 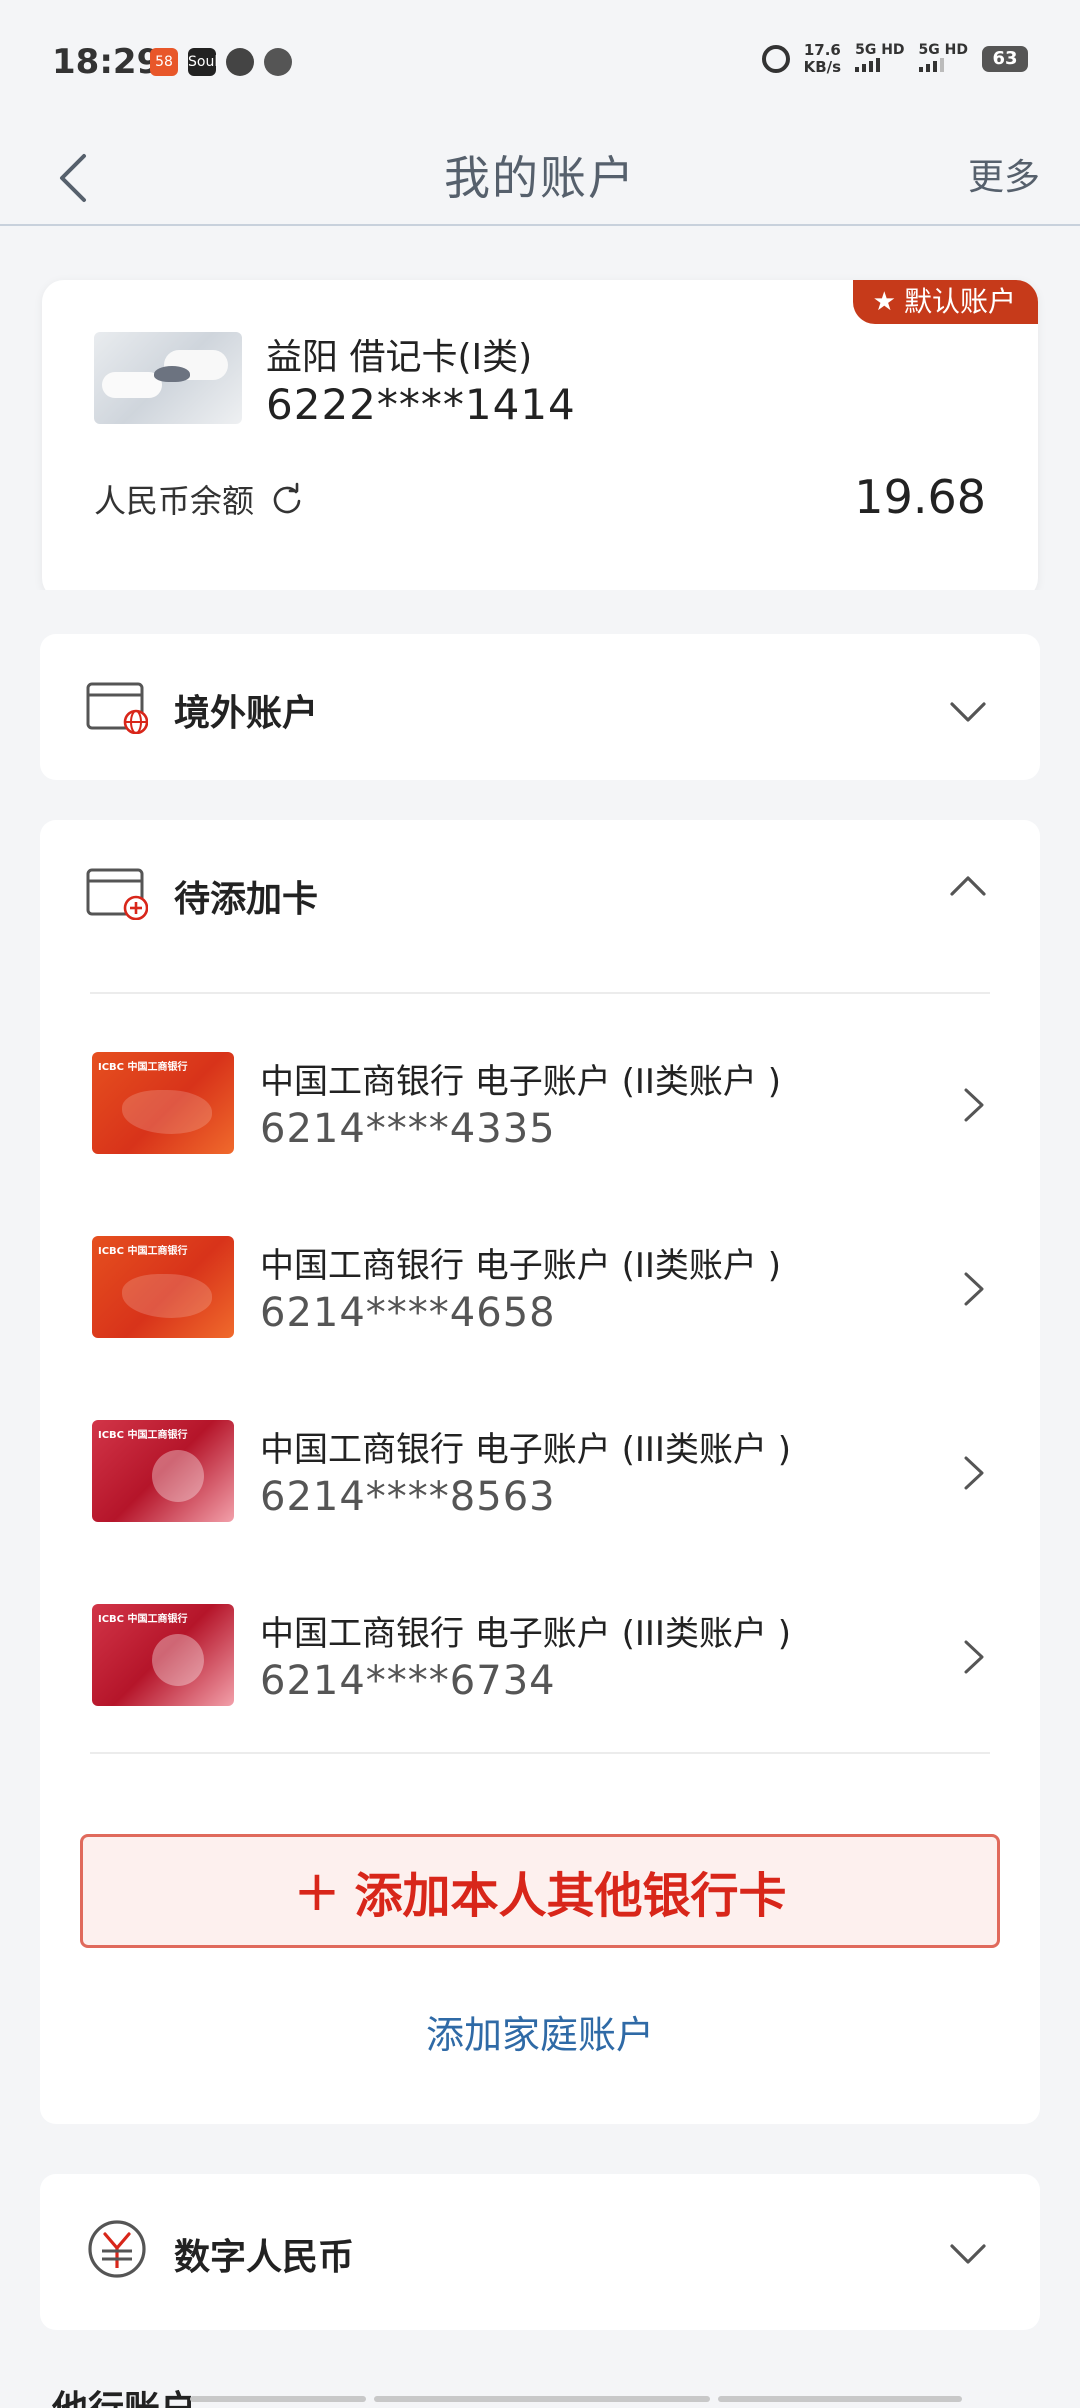 I want to click on pending-card-number: 6214****6734, so click(x=408, y=1681).